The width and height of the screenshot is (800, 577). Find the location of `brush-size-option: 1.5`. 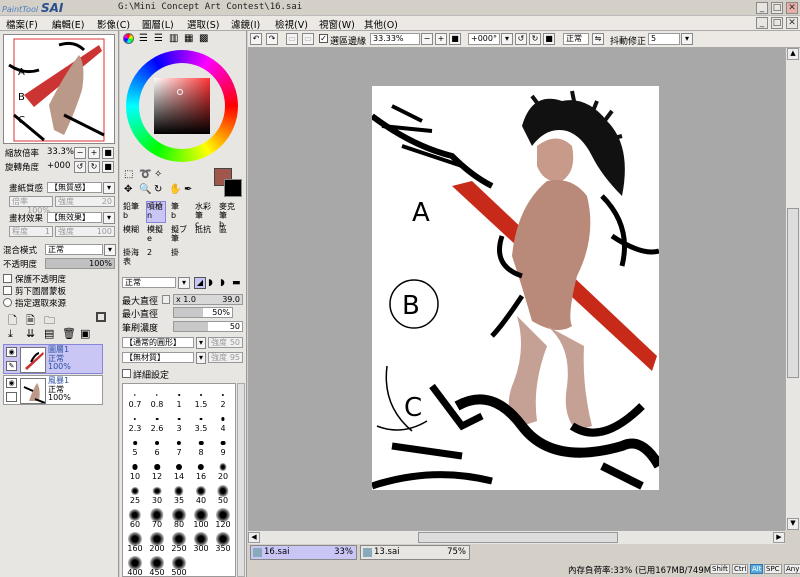

brush-size-option: 1.5 is located at coordinates (201, 397).